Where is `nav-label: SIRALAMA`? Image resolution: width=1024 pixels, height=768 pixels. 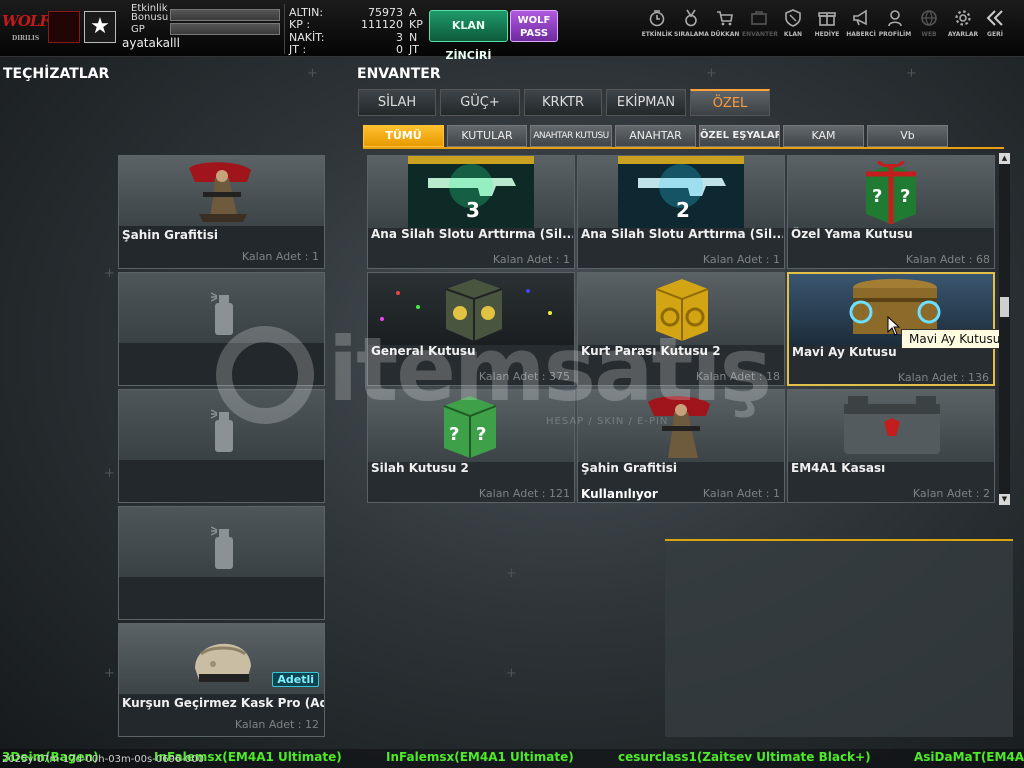
nav-label: SIRALAMA is located at coordinates (691, 34).